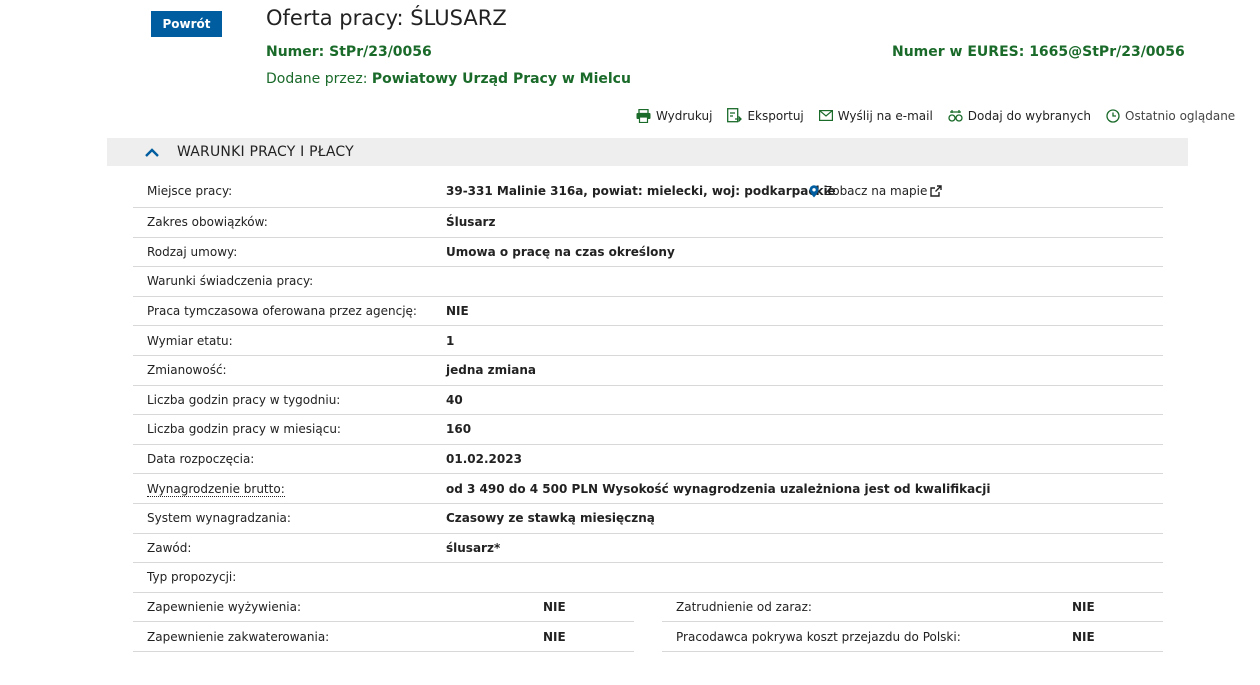  What do you see at coordinates (936, 191) in the screenshot?
I see `external-link-icon` at bounding box center [936, 191].